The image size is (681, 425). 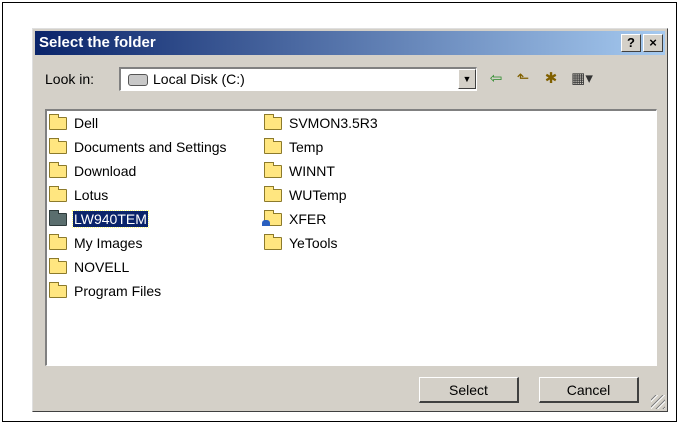 What do you see at coordinates (523, 79) in the screenshot?
I see `up-folder-icon: ⬑` at bounding box center [523, 79].